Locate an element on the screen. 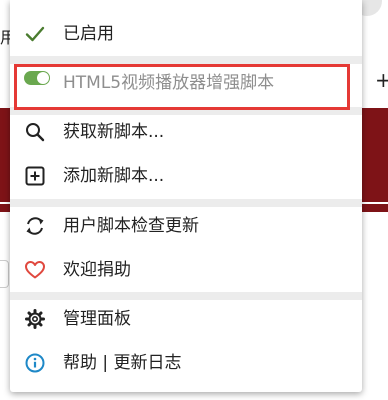  enabled-status-label: 已启用 is located at coordinates (88, 34).